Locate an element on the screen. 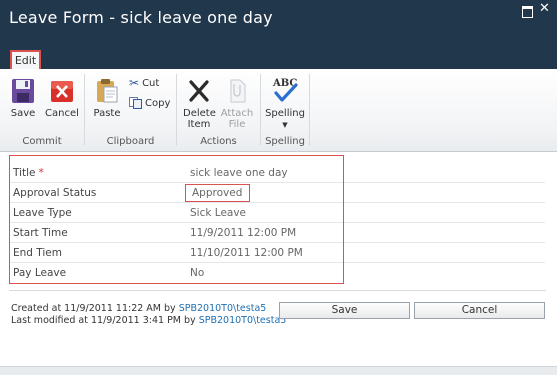 This screenshot has width=557, height=375. cancel-x-icon is located at coordinates (62, 91).